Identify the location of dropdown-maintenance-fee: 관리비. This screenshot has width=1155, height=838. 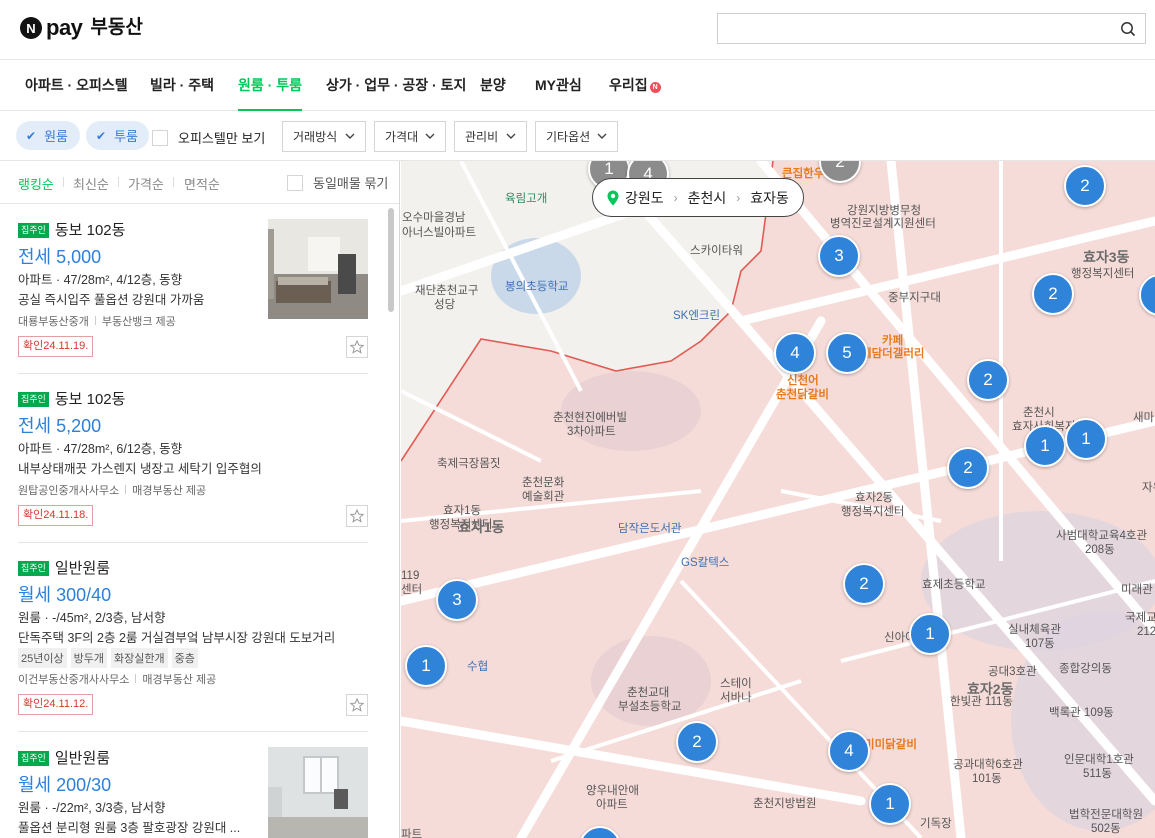
(490, 136).